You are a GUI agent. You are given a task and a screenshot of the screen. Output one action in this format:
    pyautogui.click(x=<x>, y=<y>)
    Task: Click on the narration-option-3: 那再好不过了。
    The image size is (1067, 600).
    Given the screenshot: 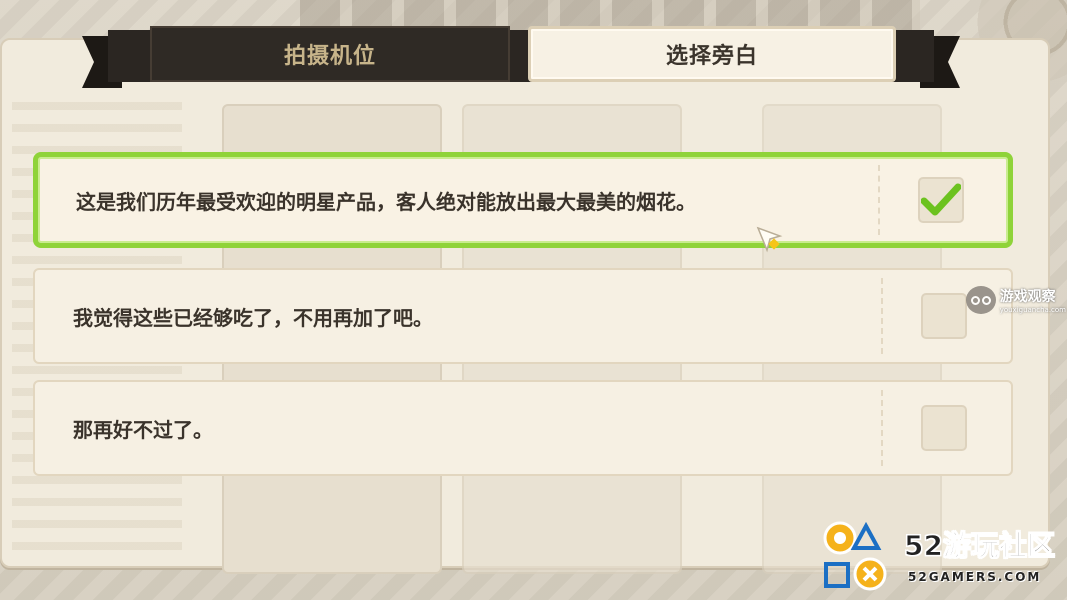 What is the action you would take?
    pyautogui.click(x=523, y=428)
    